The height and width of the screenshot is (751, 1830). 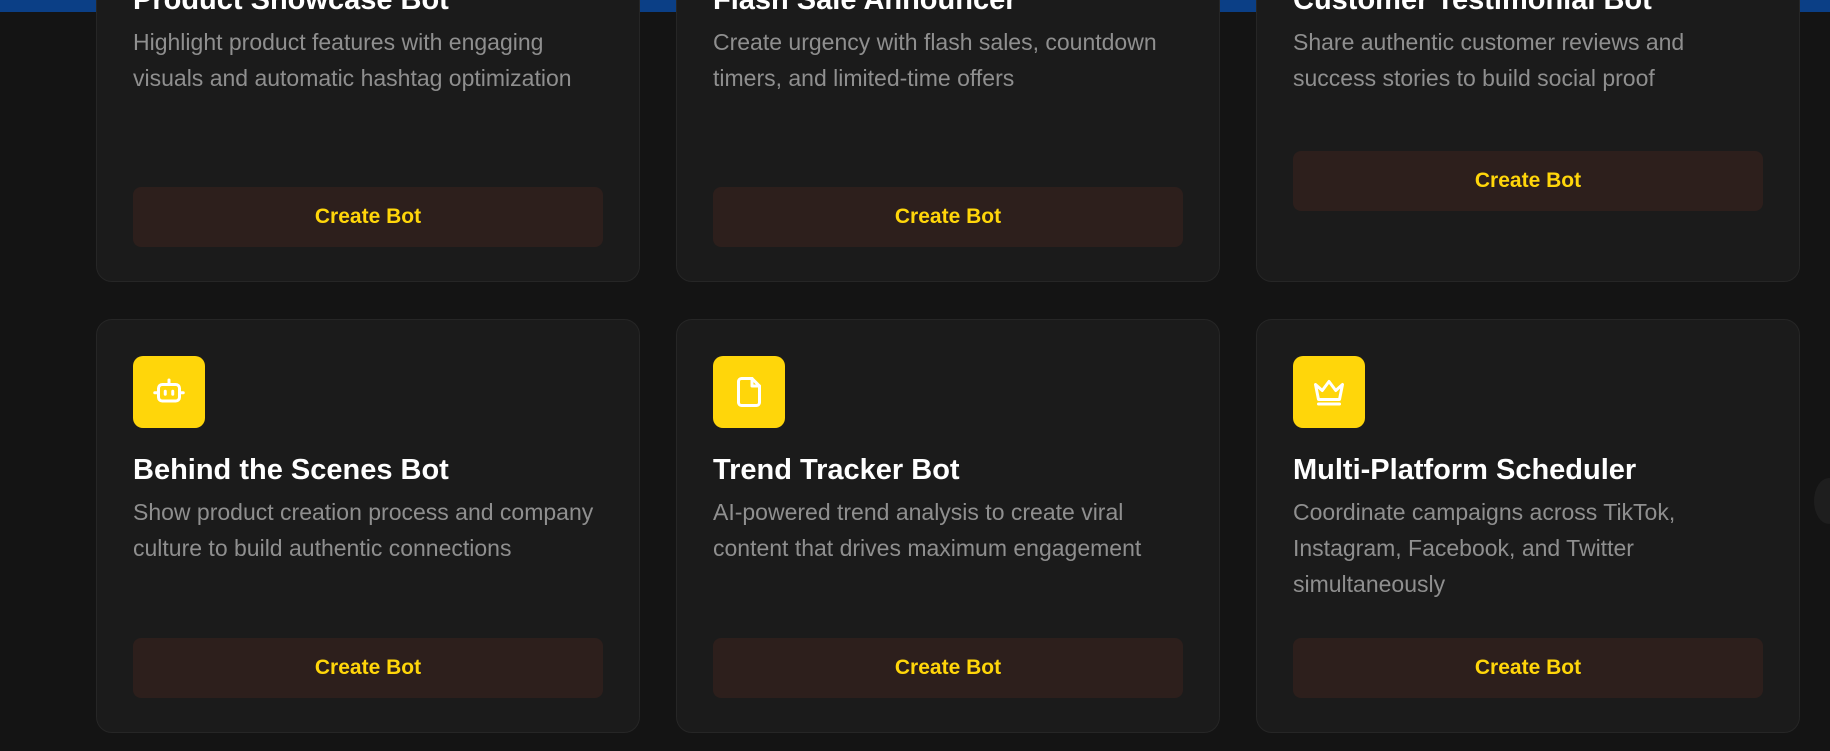 What do you see at coordinates (1822, 501) in the screenshot?
I see `scroll-edge-handle` at bounding box center [1822, 501].